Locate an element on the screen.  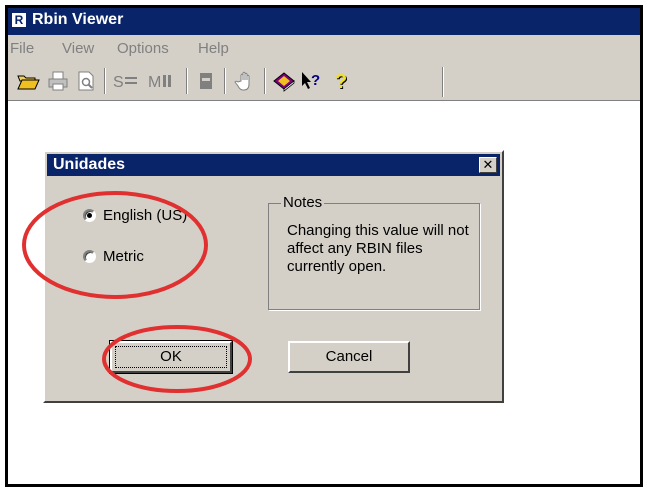
open-folder-icon is located at coordinates (28, 81).